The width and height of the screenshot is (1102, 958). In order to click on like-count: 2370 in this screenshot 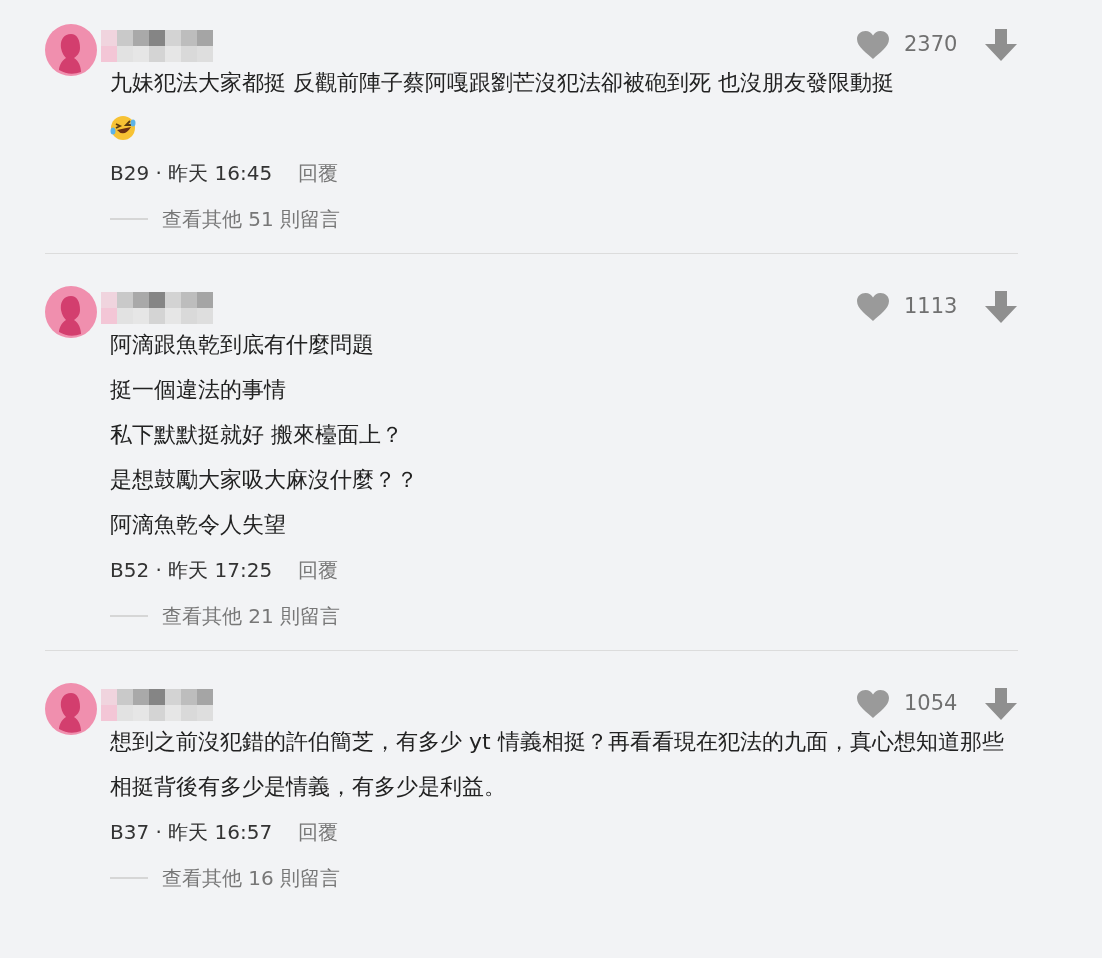, I will do `click(931, 45)`.